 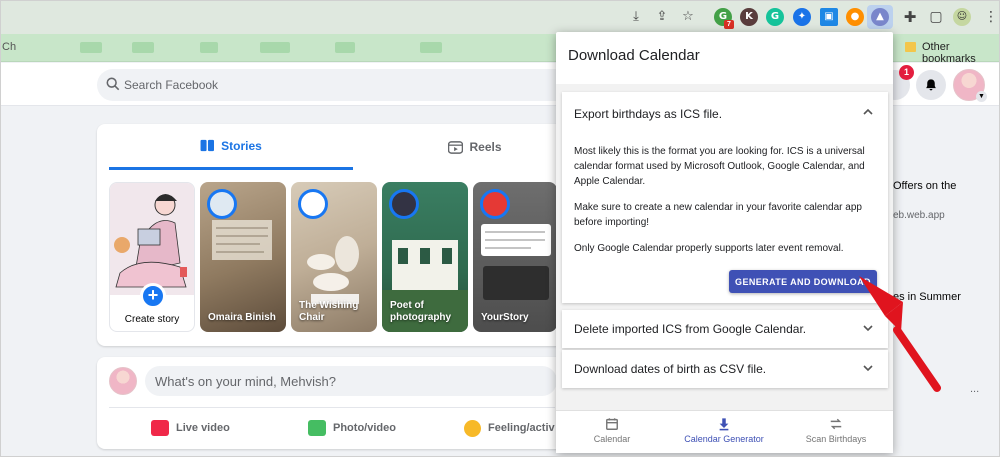 I want to click on tab-label: Stories, so click(x=241, y=145).